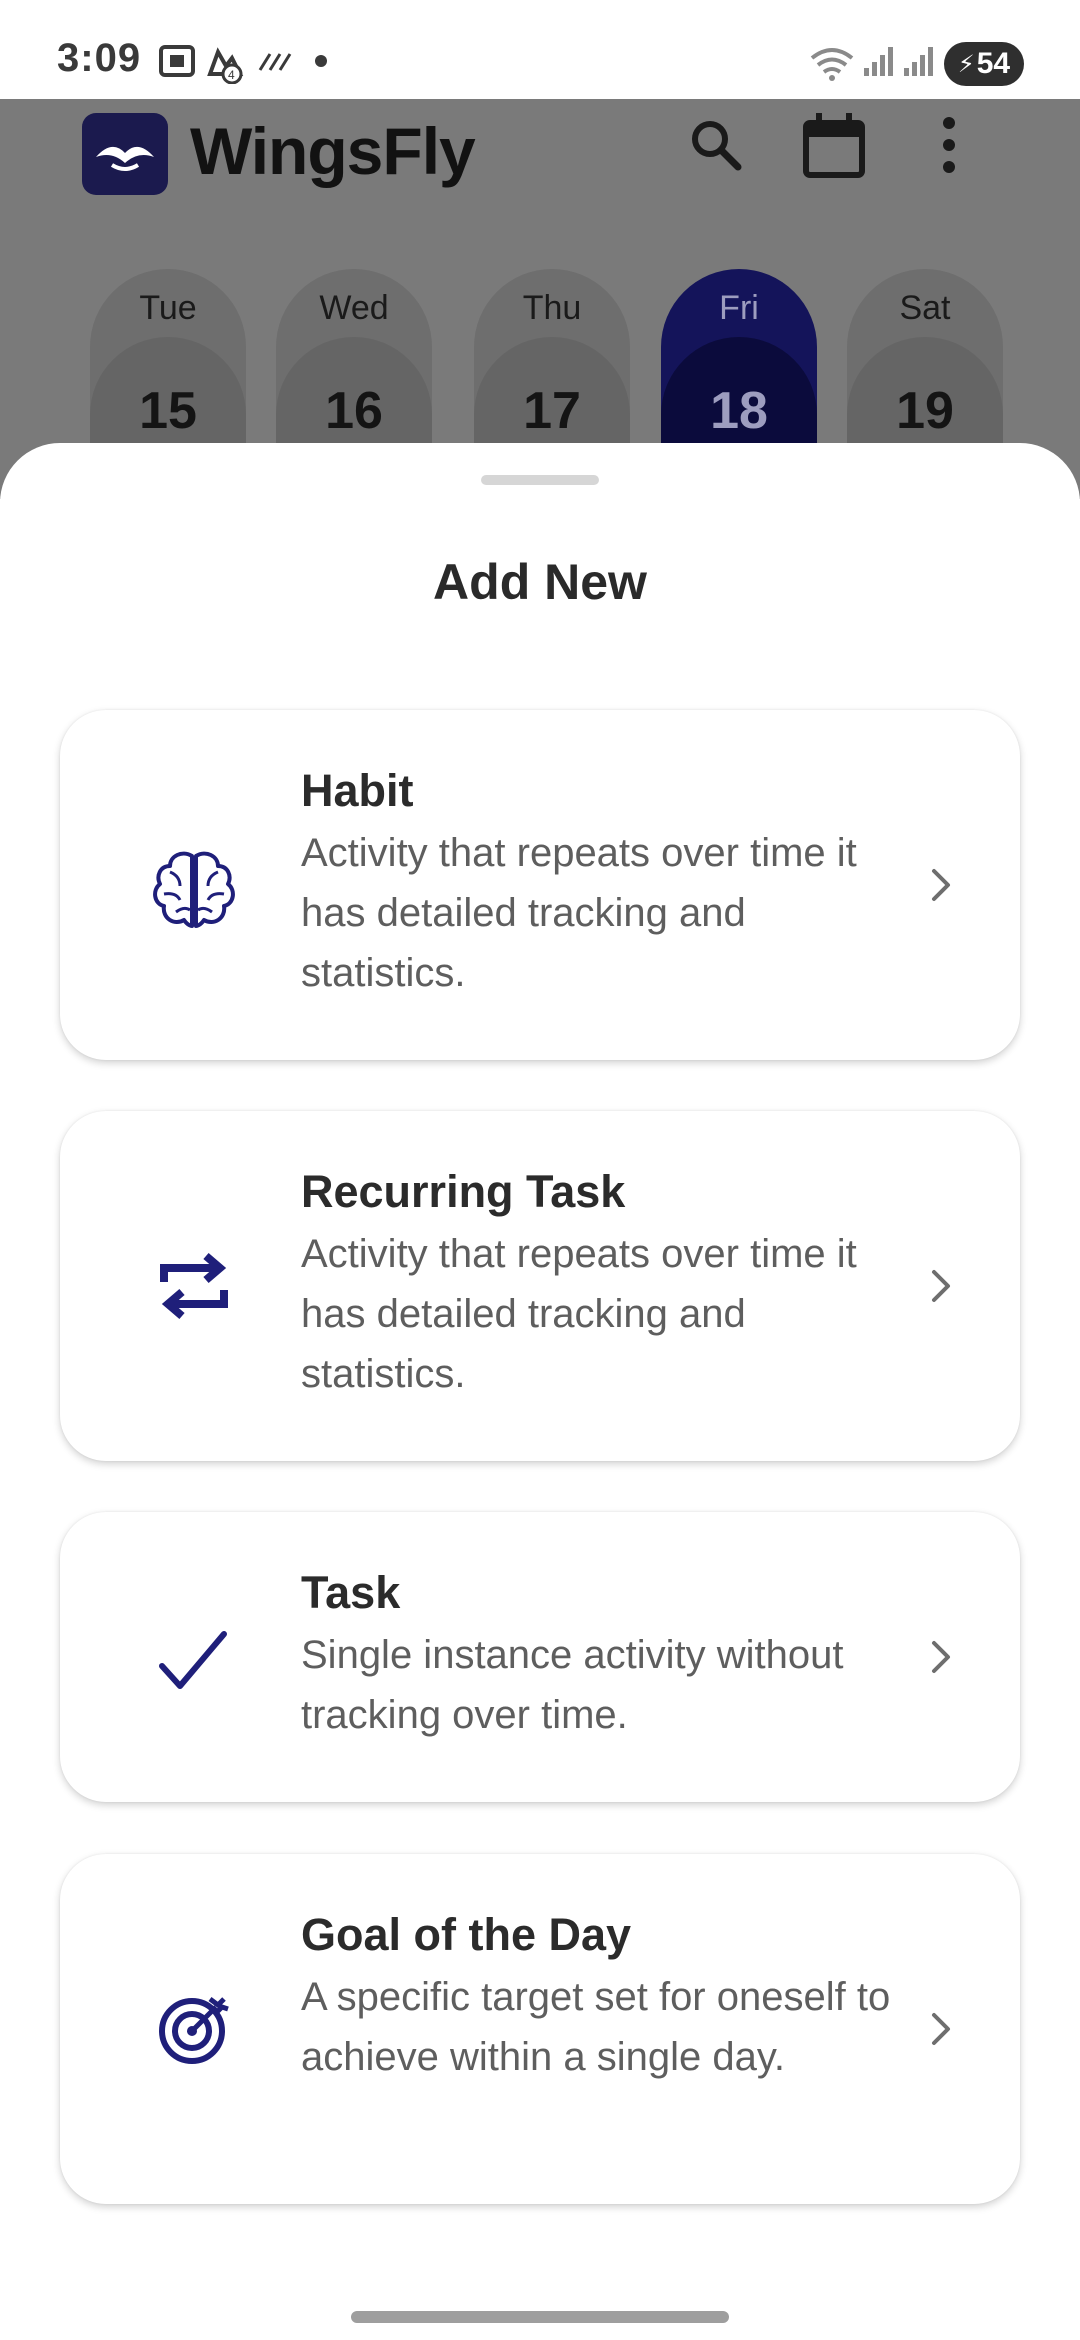 Image resolution: width=1080 pixels, height=2340 pixels. Describe the element at coordinates (194, 890) in the screenshot. I see `brain-icon` at that location.